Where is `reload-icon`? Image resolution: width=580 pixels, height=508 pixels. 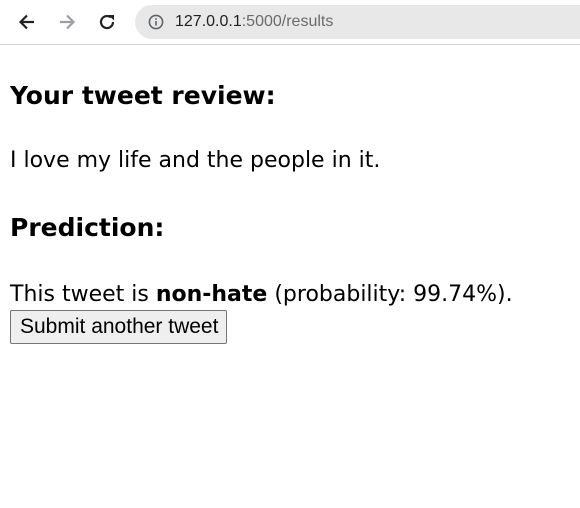
reload-icon is located at coordinates (107, 22).